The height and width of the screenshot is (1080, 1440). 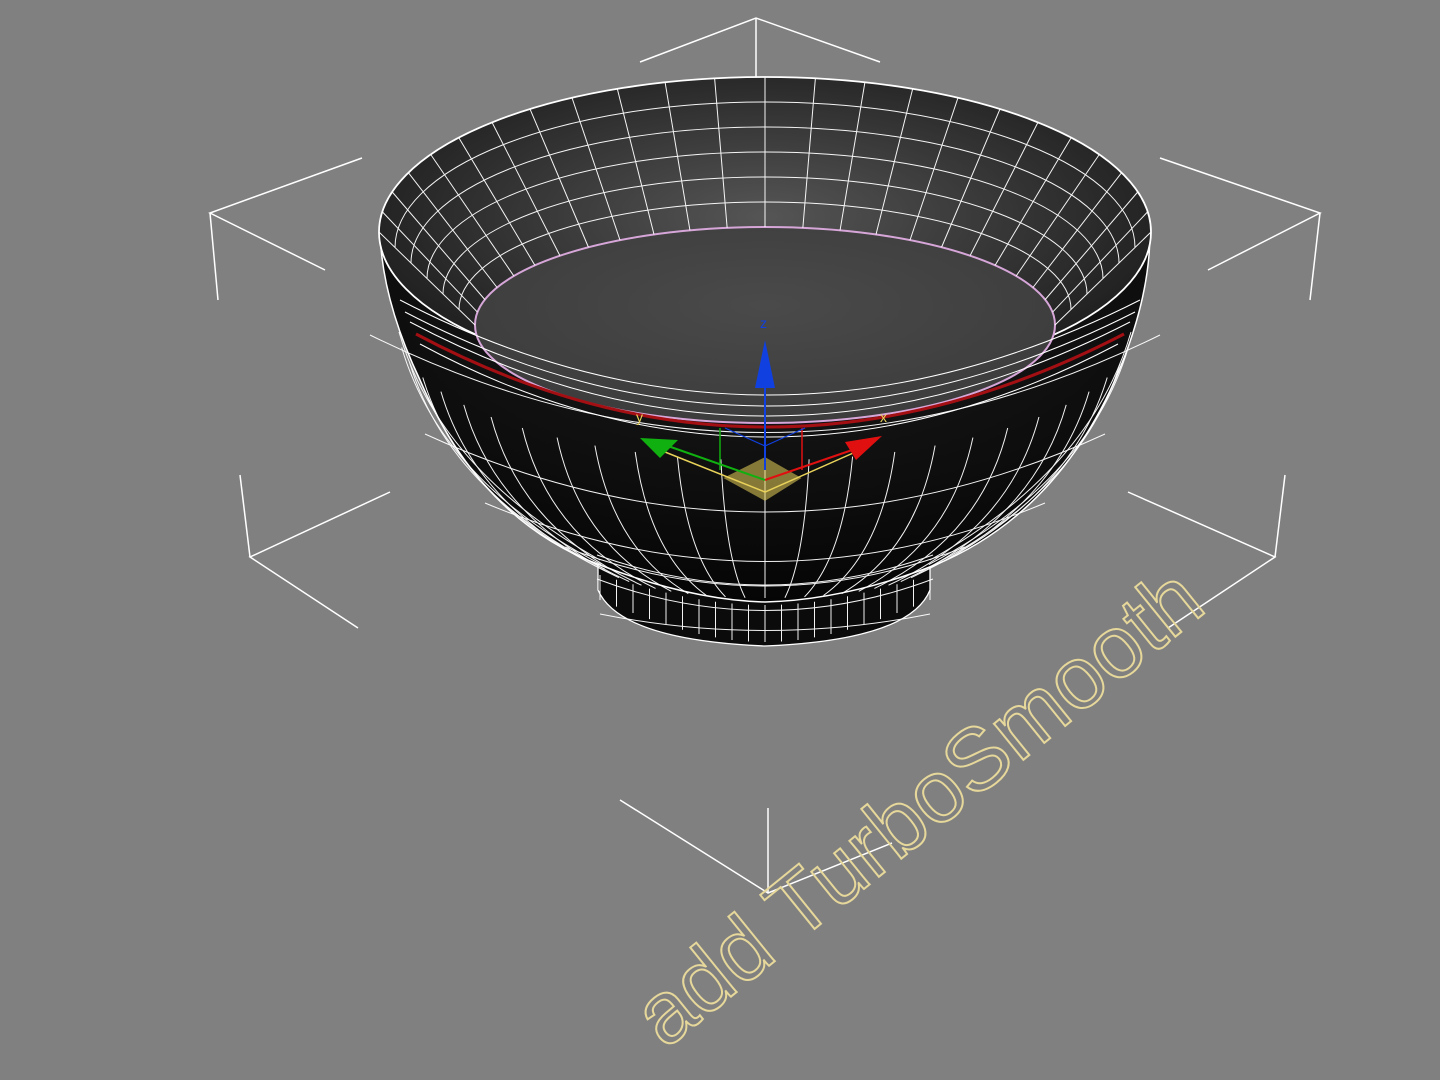 What do you see at coordinates (1280, 516) in the screenshot?
I see `bbox-corner-lower-right-vertical` at bounding box center [1280, 516].